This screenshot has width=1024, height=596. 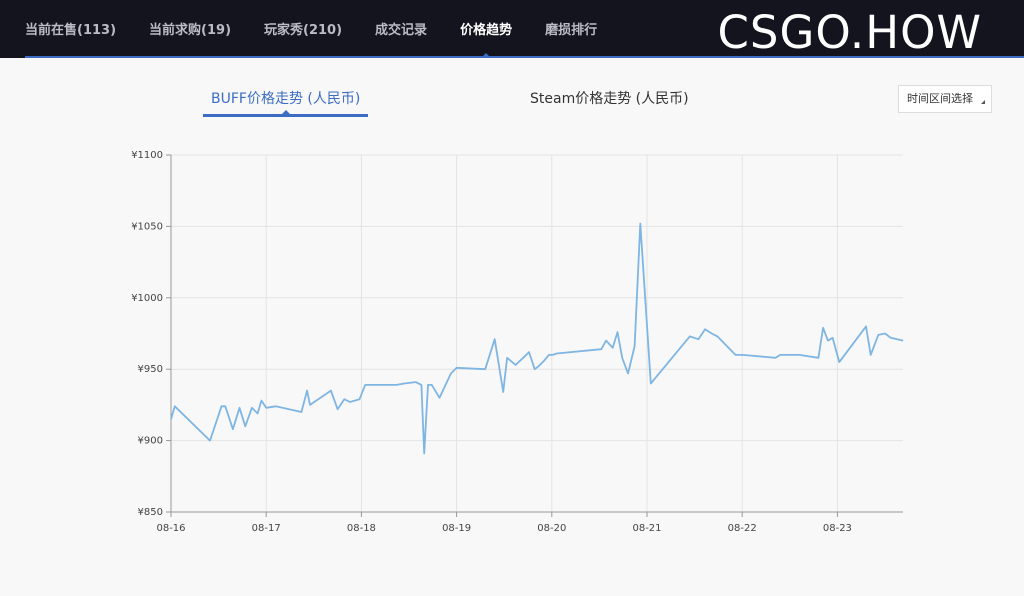 What do you see at coordinates (150, 441) in the screenshot?
I see `y-tick-label: ¥900` at bounding box center [150, 441].